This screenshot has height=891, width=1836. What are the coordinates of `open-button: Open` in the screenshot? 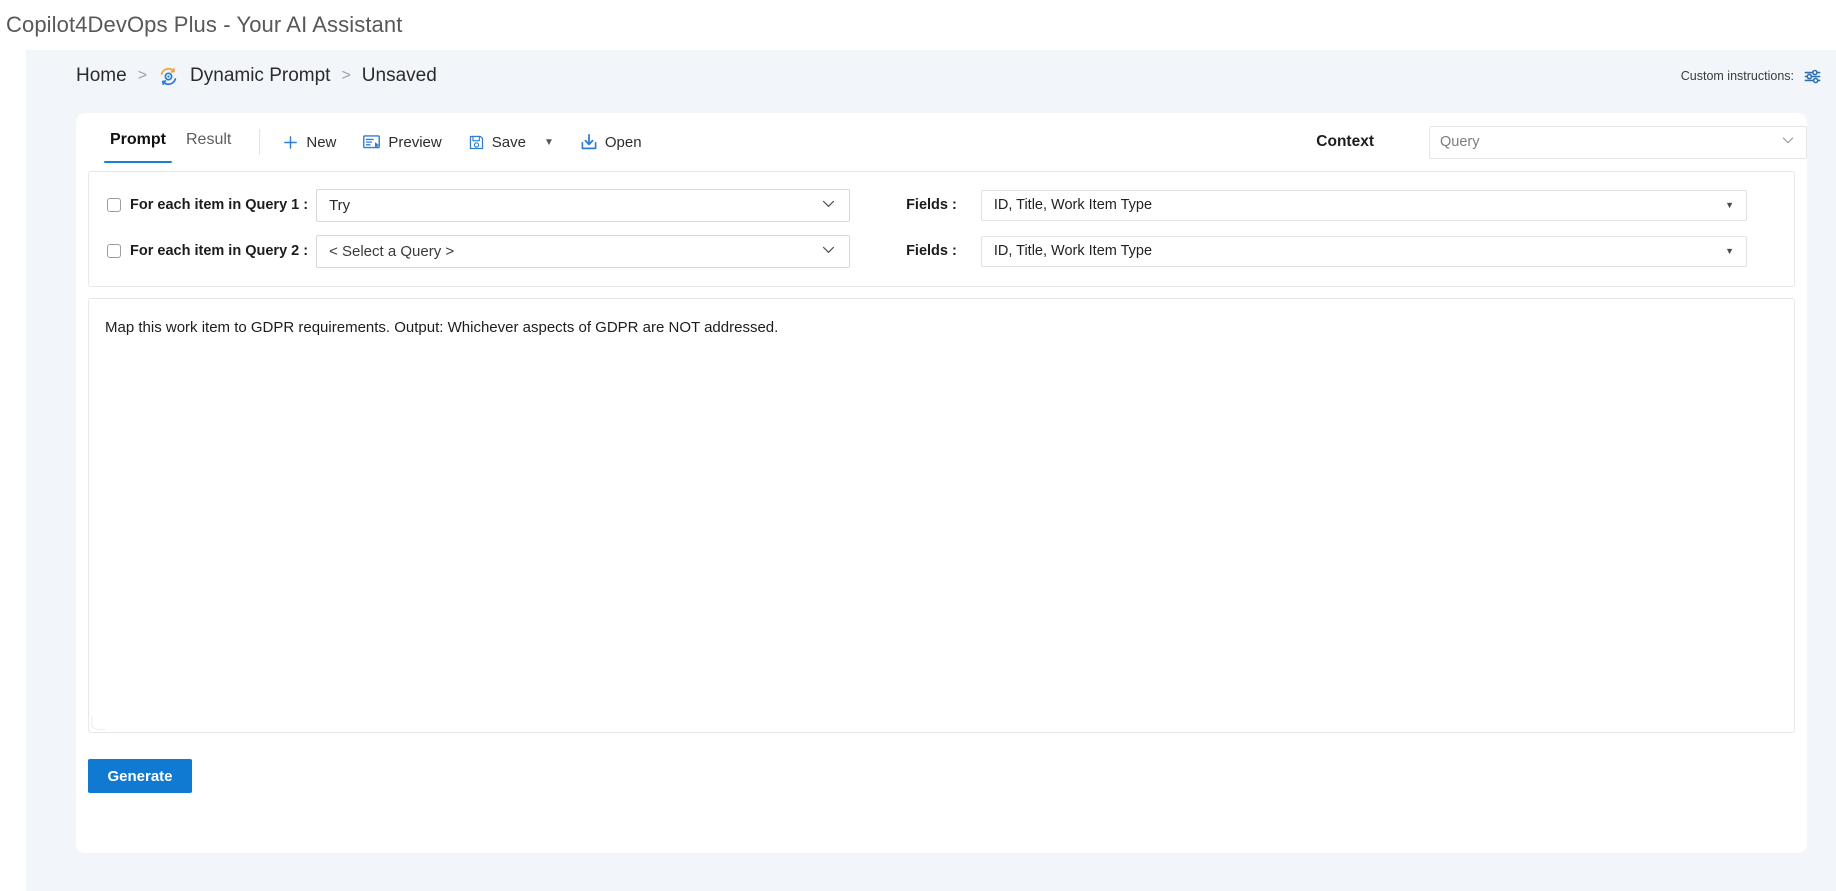 It's located at (611, 142).